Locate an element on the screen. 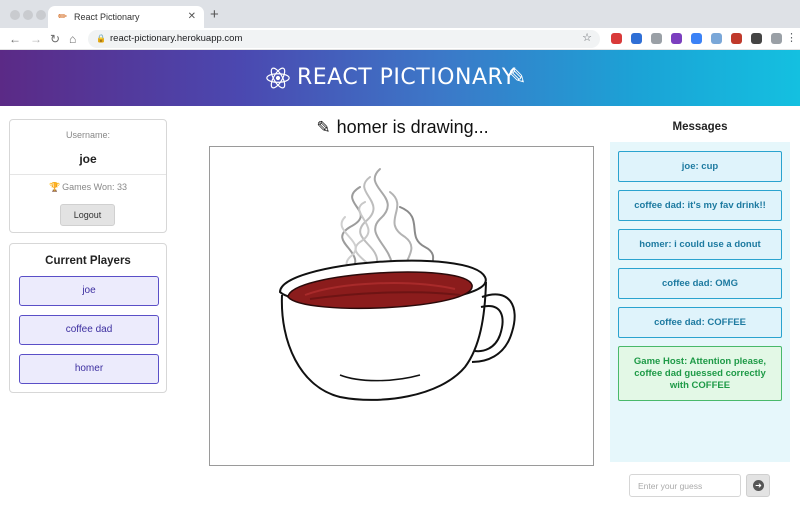 This screenshot has height=515, width=800. current-players-card: Current Players joe coffee dad homer is located at coordinates (88, 318).